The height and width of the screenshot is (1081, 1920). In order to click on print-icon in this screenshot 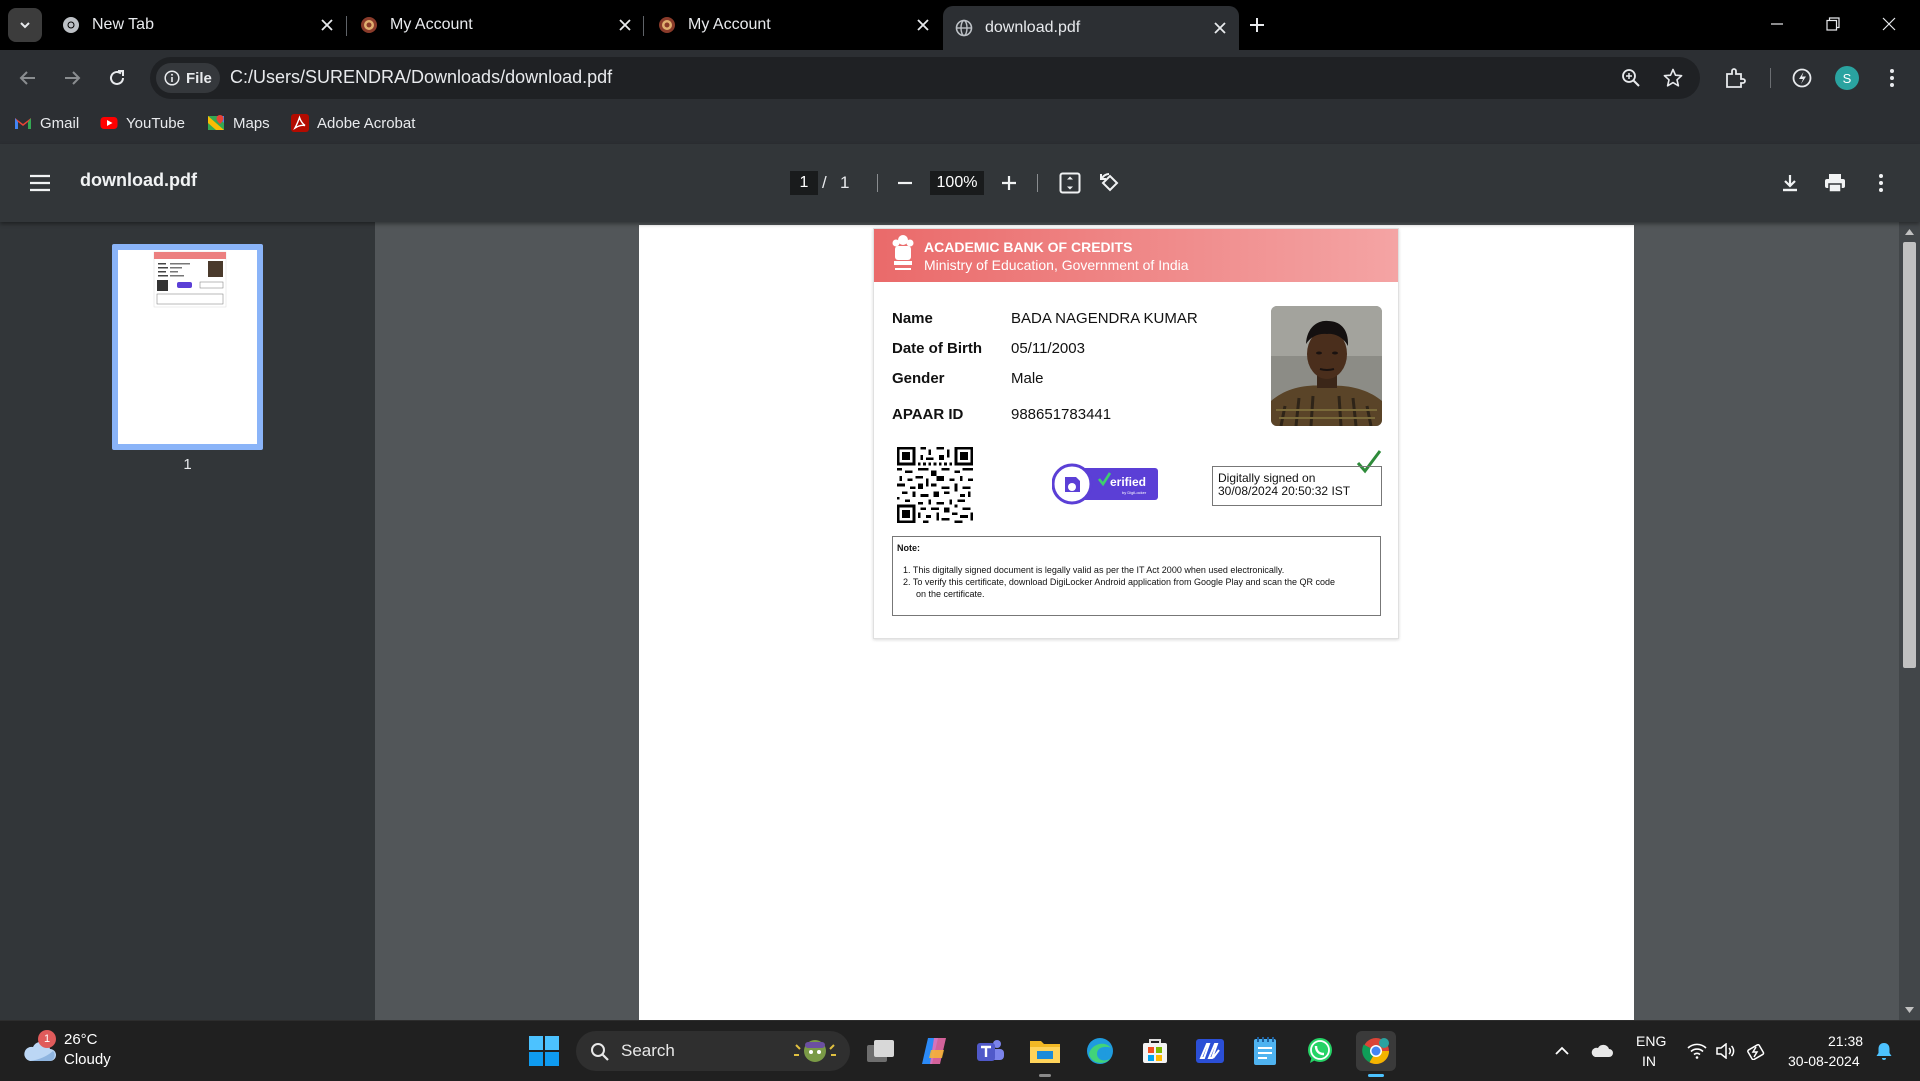, I will do `click(1835, 183)`.